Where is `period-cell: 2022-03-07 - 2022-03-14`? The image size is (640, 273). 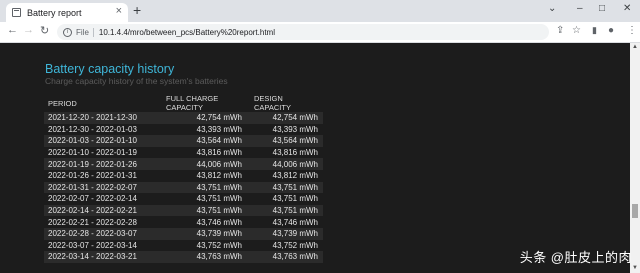 period-cell: 2022-03-07 - 2022-03-14 is located at coordinates (100, 245).